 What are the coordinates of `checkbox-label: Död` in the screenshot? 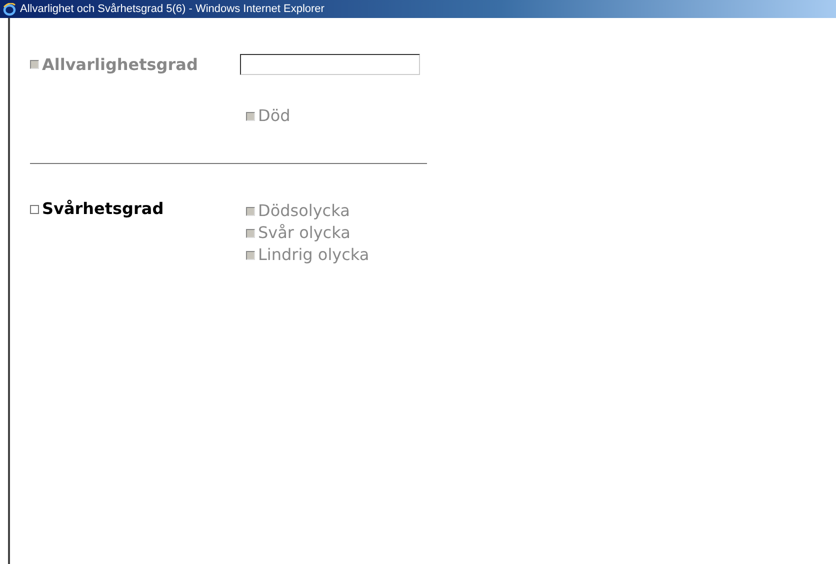 It's located at (274, 116).